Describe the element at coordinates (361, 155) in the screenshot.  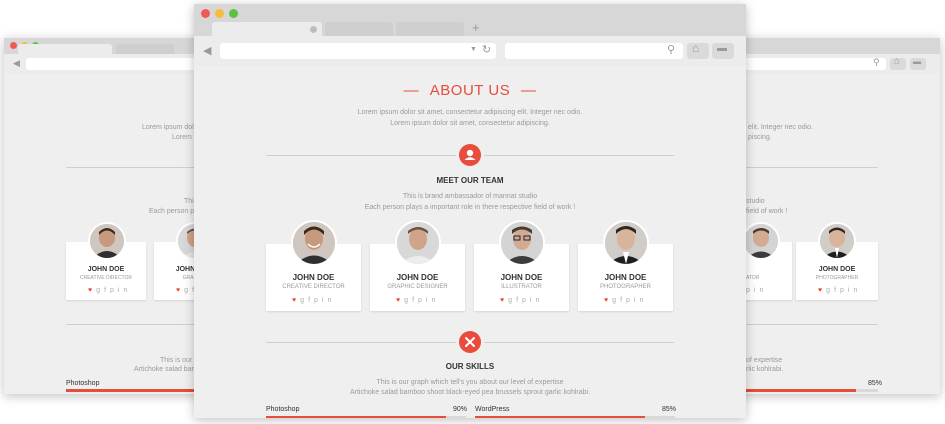
I see `team-divider-left` at that location.